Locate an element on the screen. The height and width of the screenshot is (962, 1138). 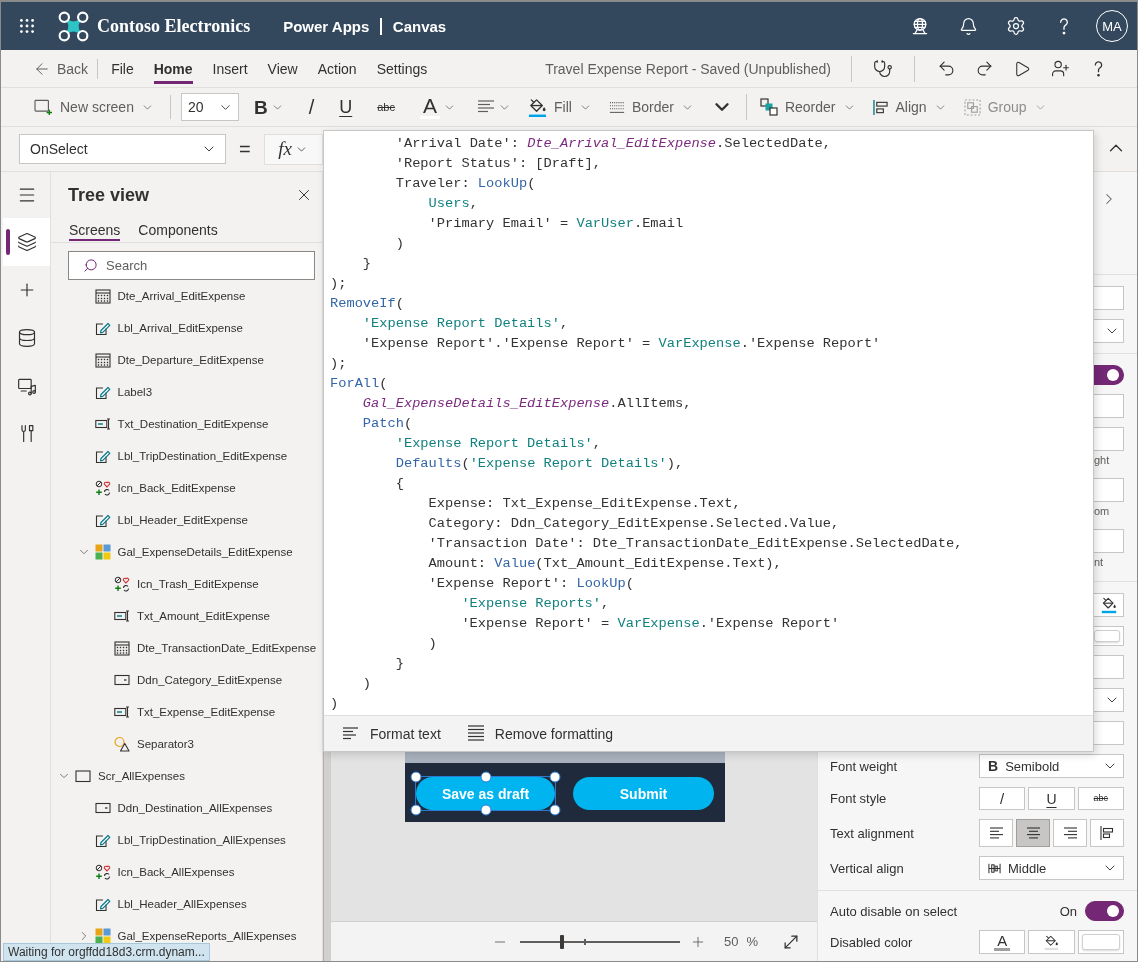
menu-tab: Home is located at coordinates (173, 68).